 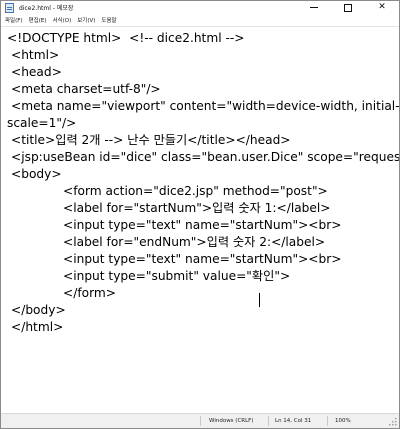 What do you see at coordinates (108, 20) in the screenshot?
I see `menu-help: 도움말` at bounding box center [108, 20].